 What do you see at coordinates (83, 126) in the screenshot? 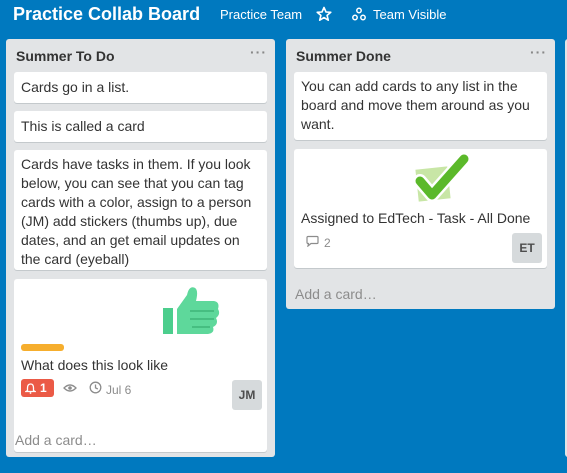
I see `card-title: This is called a card` at bounding box center [83, 126].